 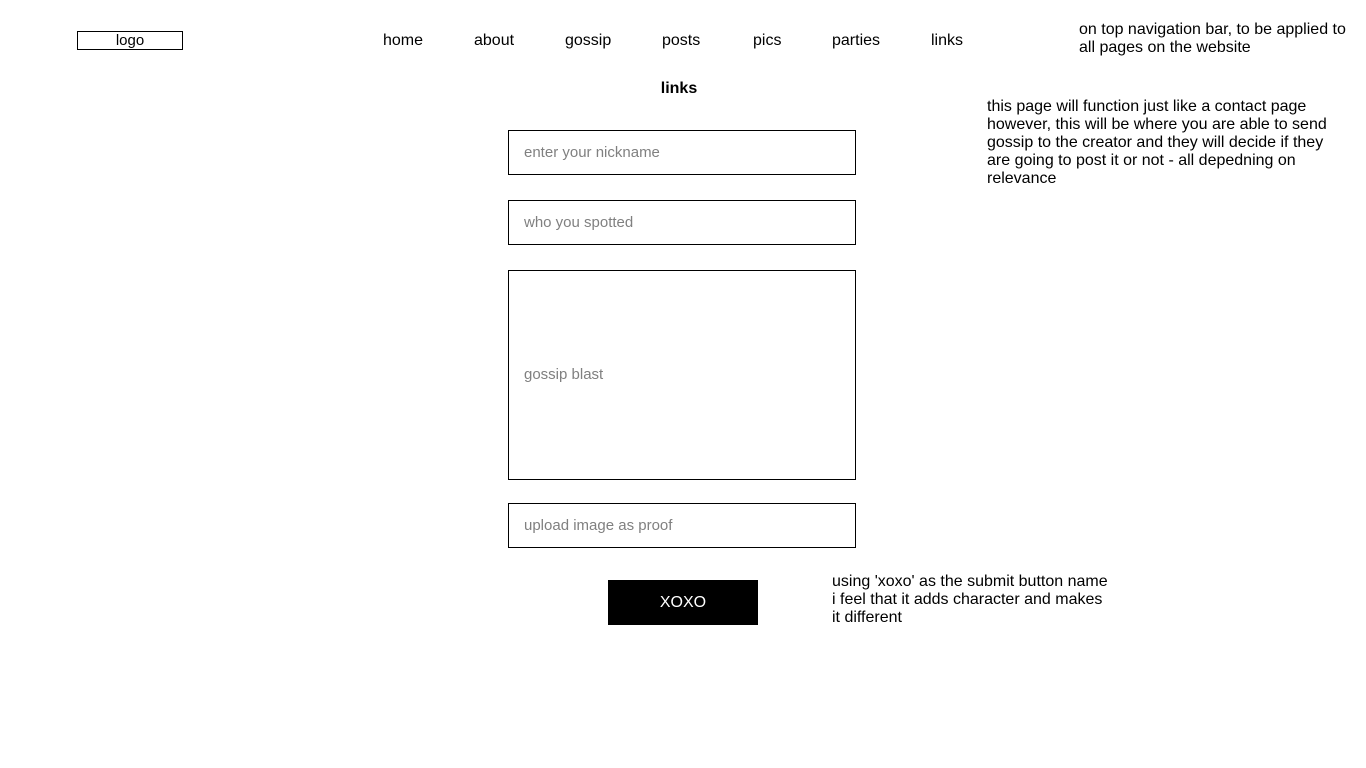 What do you see at coordinates (598, 525) in the screenshot?
I see `upload-placeholder: upload image as proof` at bounding box center [598, 525].